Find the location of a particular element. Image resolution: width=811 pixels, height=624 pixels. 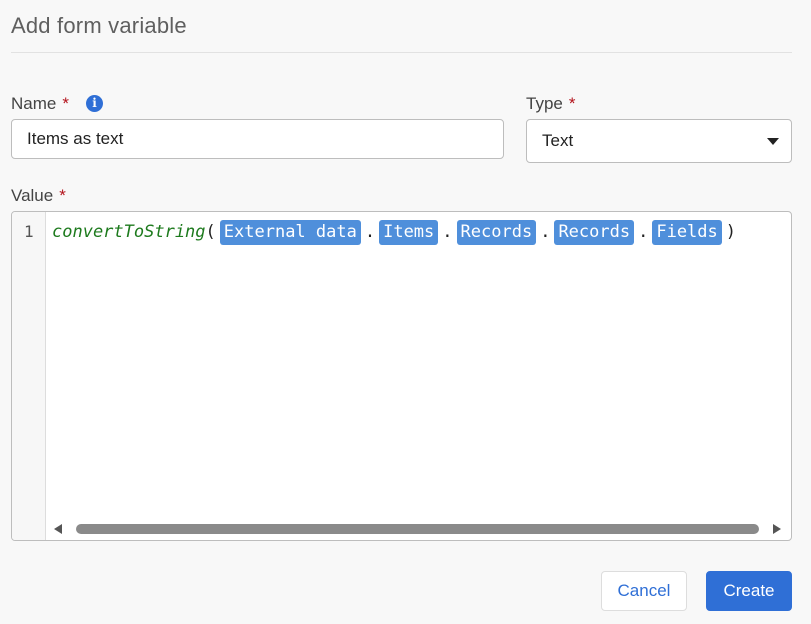

name-label: Name * is located at coordinates (40, 104).